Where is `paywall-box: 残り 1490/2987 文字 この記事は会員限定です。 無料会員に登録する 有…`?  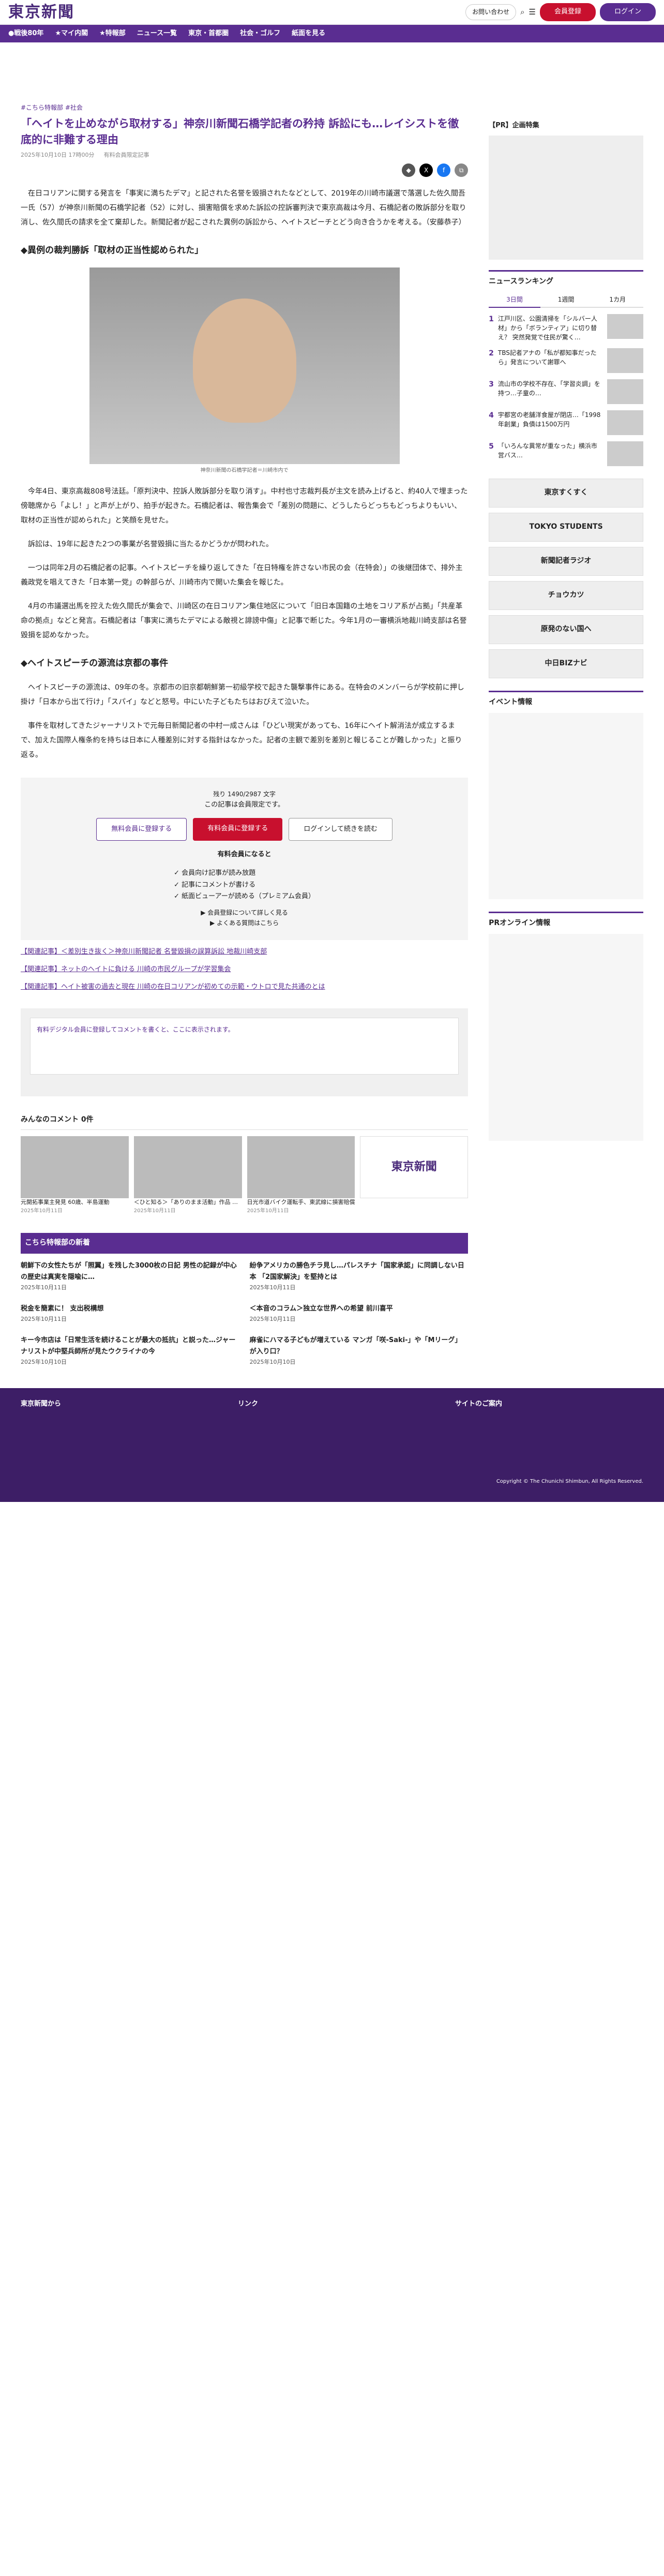 paywall-box: 残り 1490/2987 文字 この記事は会員限定です。 無料会員に登録する 有… is located at coordinates (245, 859).